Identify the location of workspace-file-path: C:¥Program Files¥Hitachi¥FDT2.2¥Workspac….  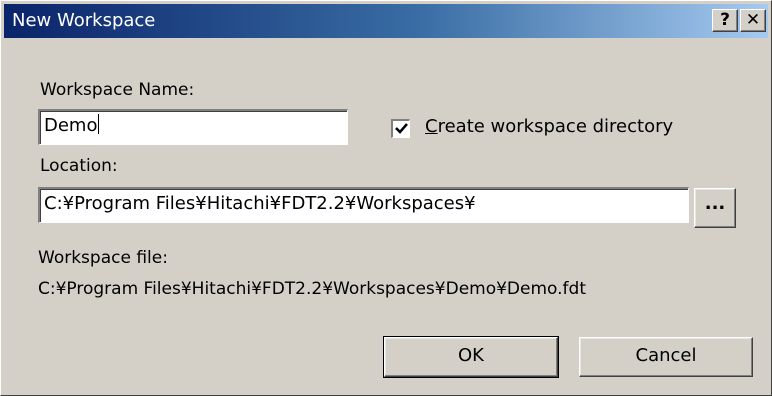
(312, 289).